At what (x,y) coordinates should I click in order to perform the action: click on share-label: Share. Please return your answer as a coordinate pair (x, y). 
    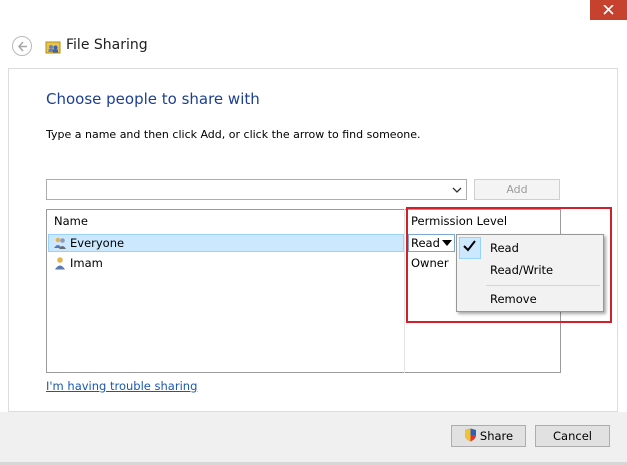
    Looking at the image, I should click on (496, 436).